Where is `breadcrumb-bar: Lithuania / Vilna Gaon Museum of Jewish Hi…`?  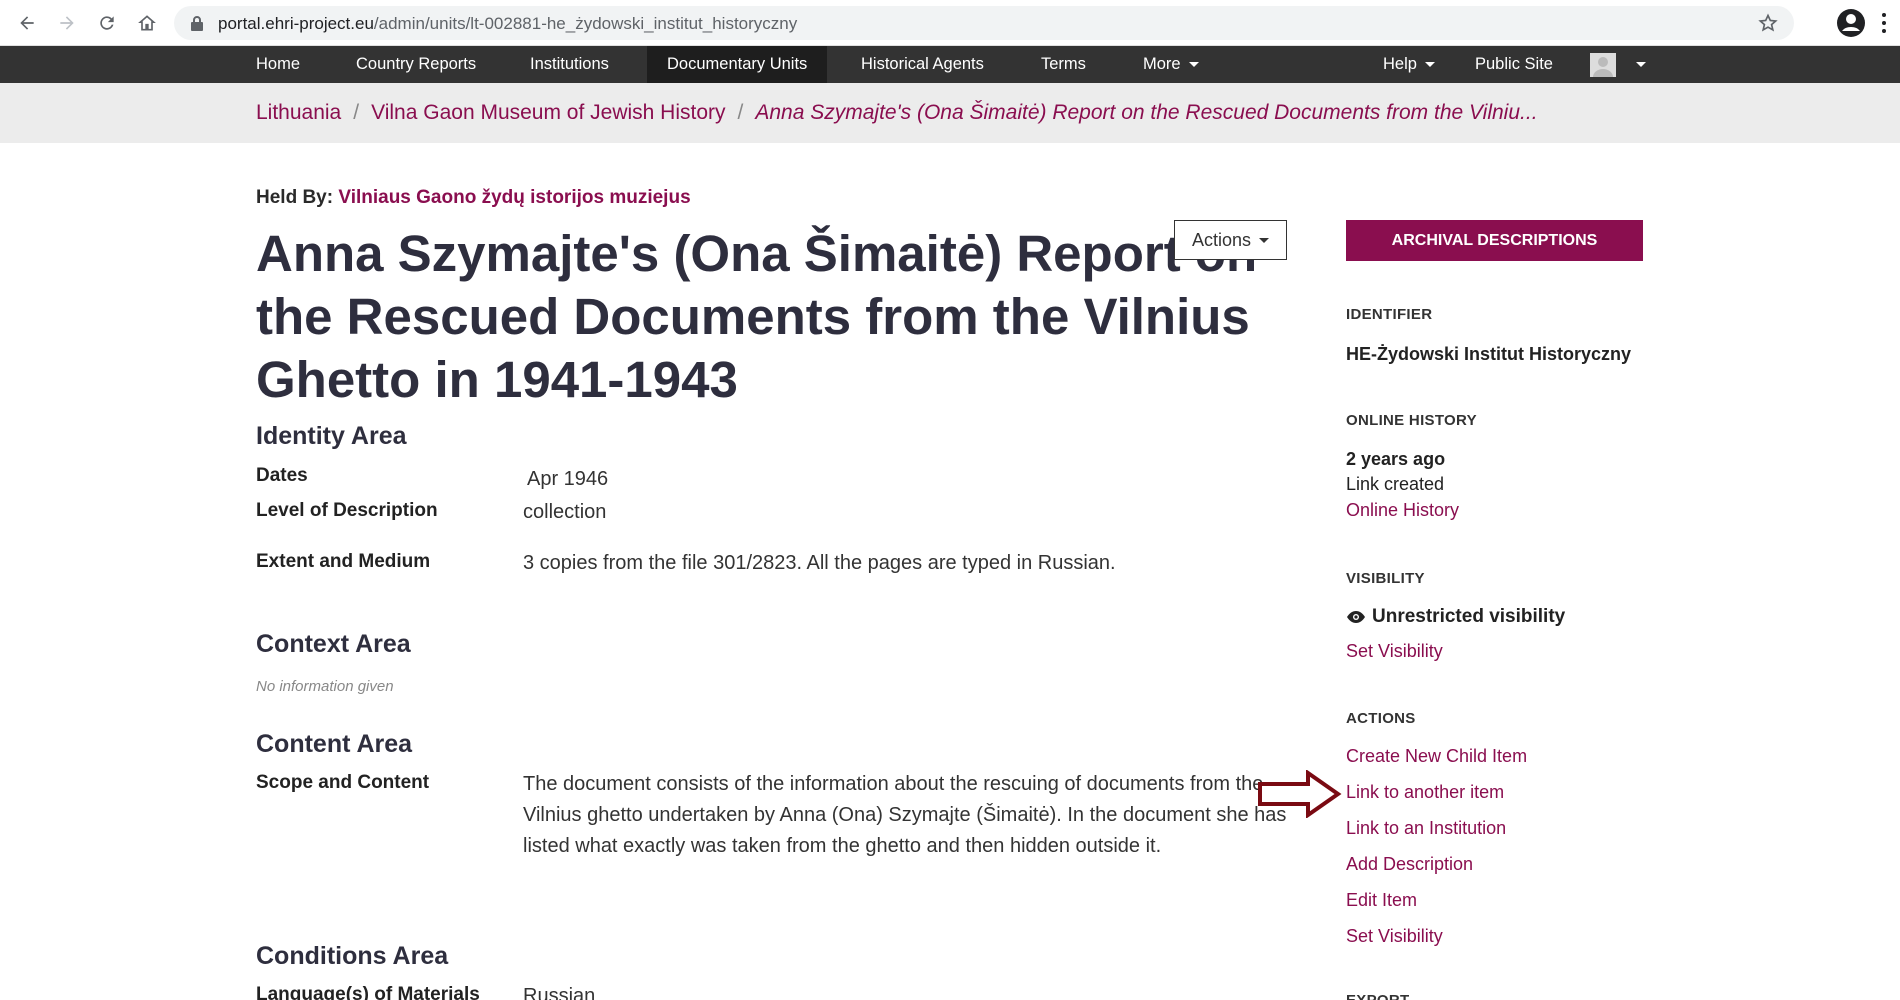
breadcrumb-bar: Lithuania / Vilna Gaon Museum of Jewish Hi… is located at coordinates (950, 113).